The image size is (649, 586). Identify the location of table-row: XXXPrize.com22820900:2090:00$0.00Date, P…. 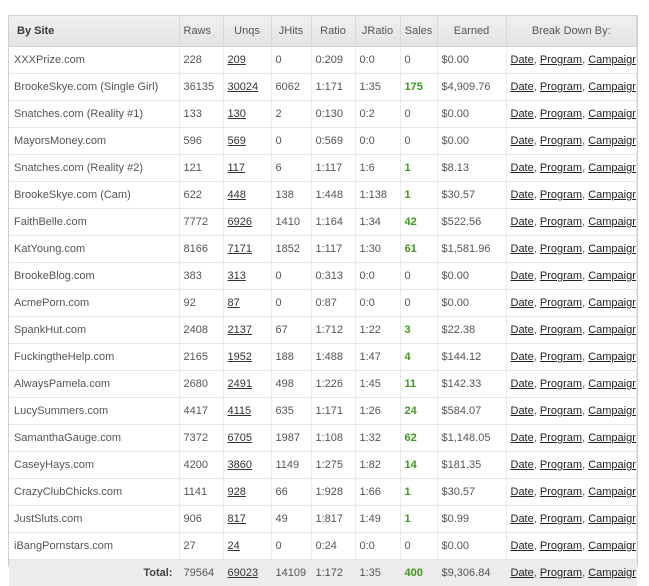
(323, 60).